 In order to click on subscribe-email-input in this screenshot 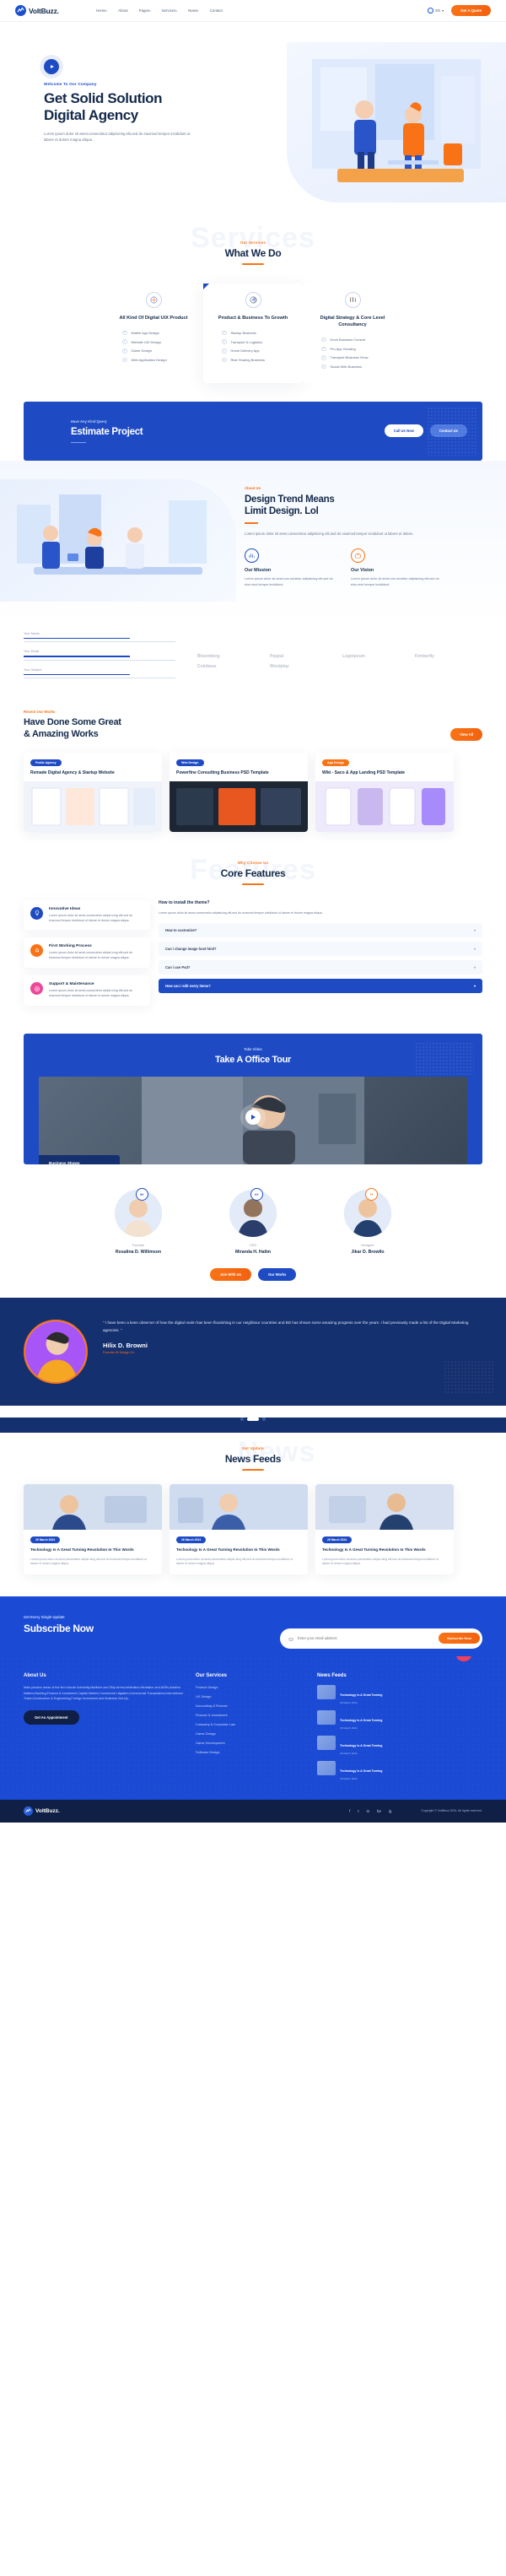, I will do `click(368, 1638)`.